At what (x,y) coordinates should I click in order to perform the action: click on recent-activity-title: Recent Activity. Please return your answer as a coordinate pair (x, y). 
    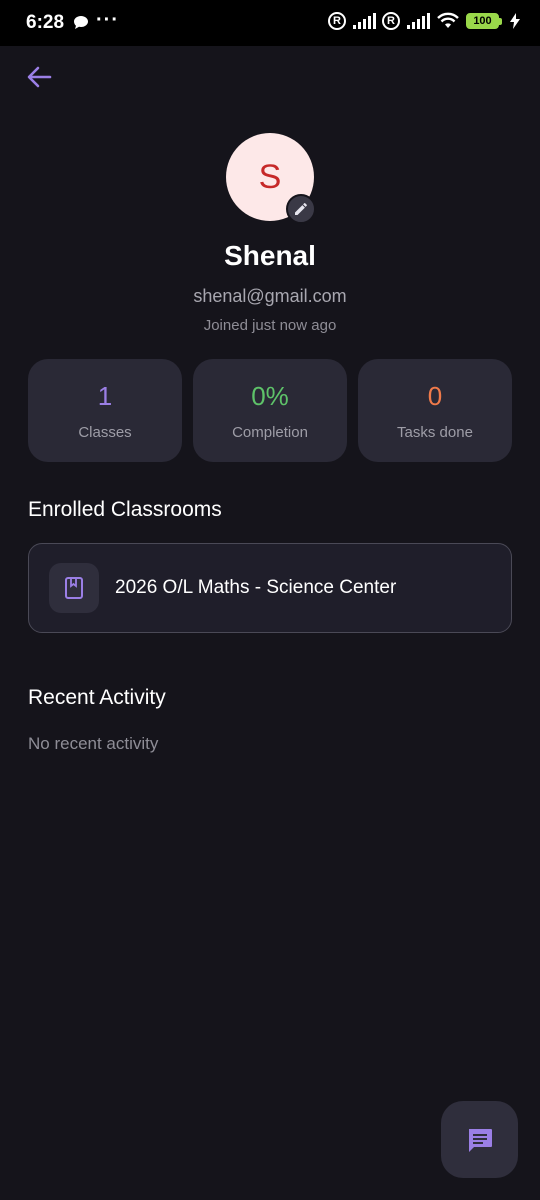
    Looking at the image, I should click on (97, 697).